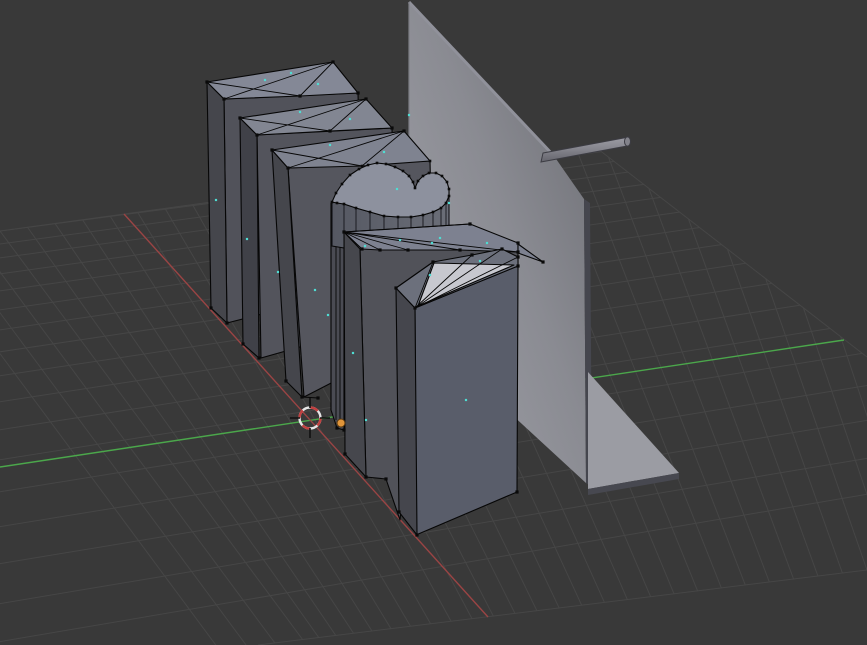 The width and height of the screenshot is (867, 645). Describe the element at coordinates (627, 141) in the screenshot. I see `rod-end-cap` at that location.